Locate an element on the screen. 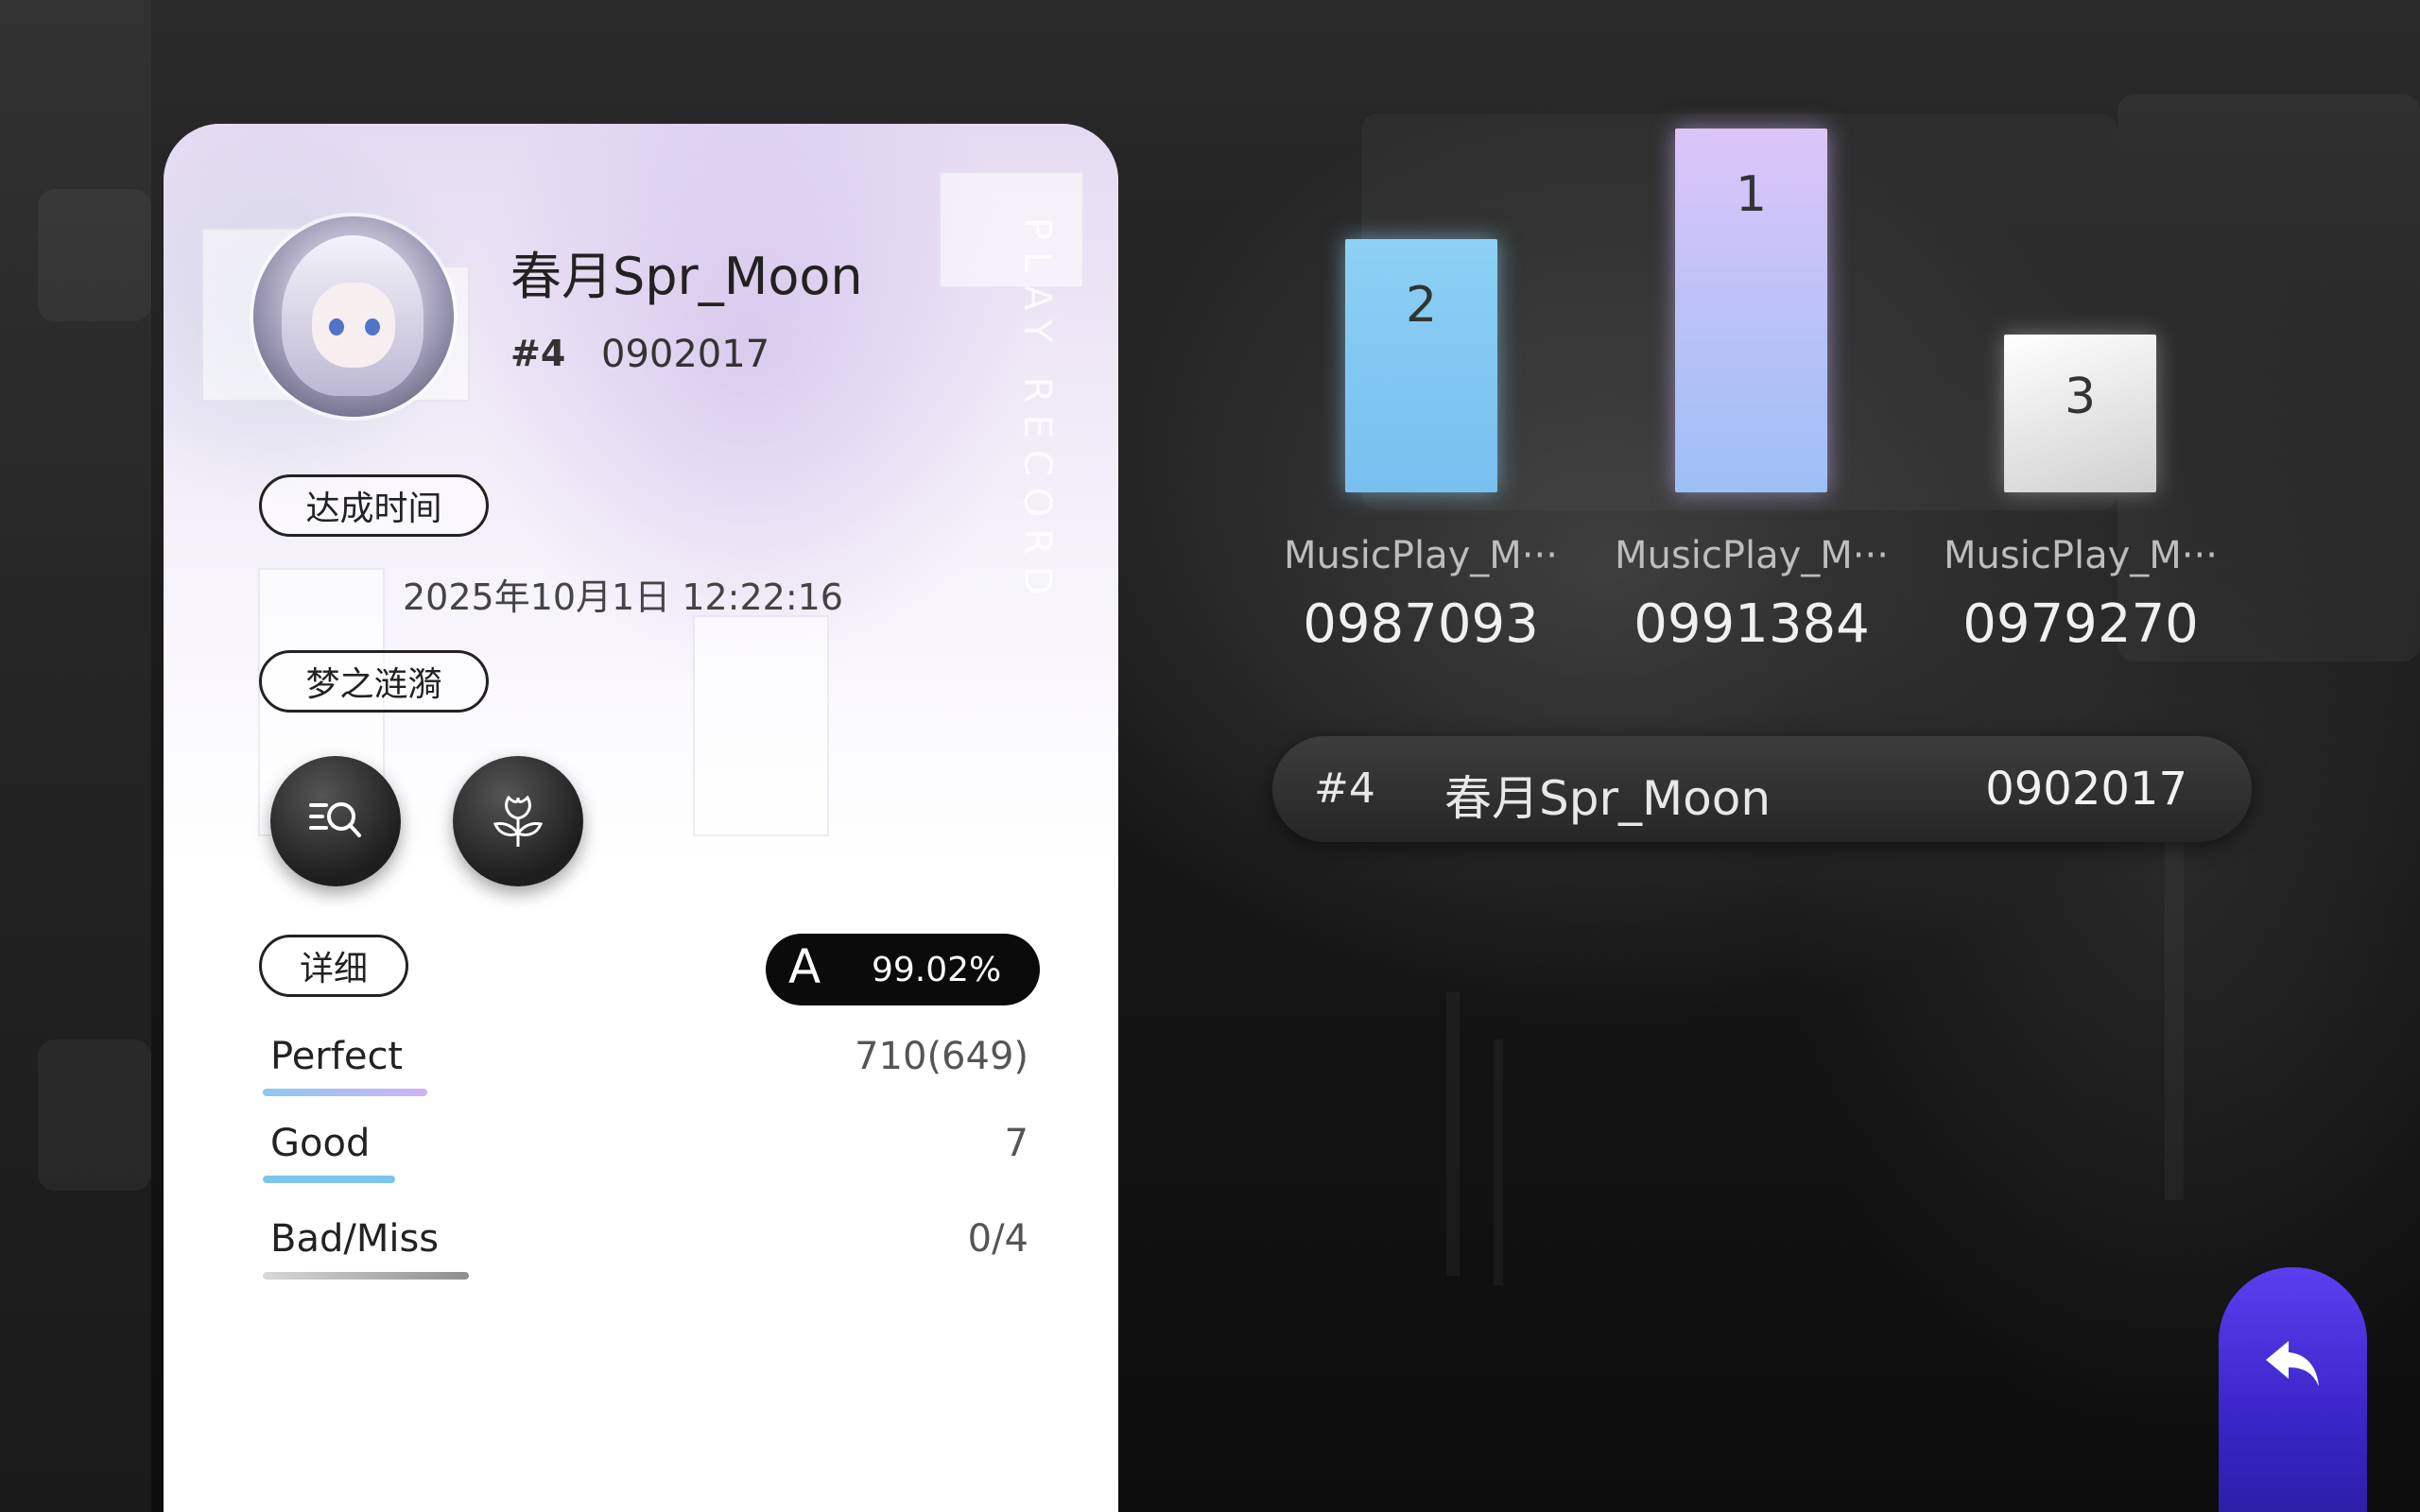 The width and height of the screenshot is (2420, 1512). perfect-underline is located at coordinates (345, 1092).